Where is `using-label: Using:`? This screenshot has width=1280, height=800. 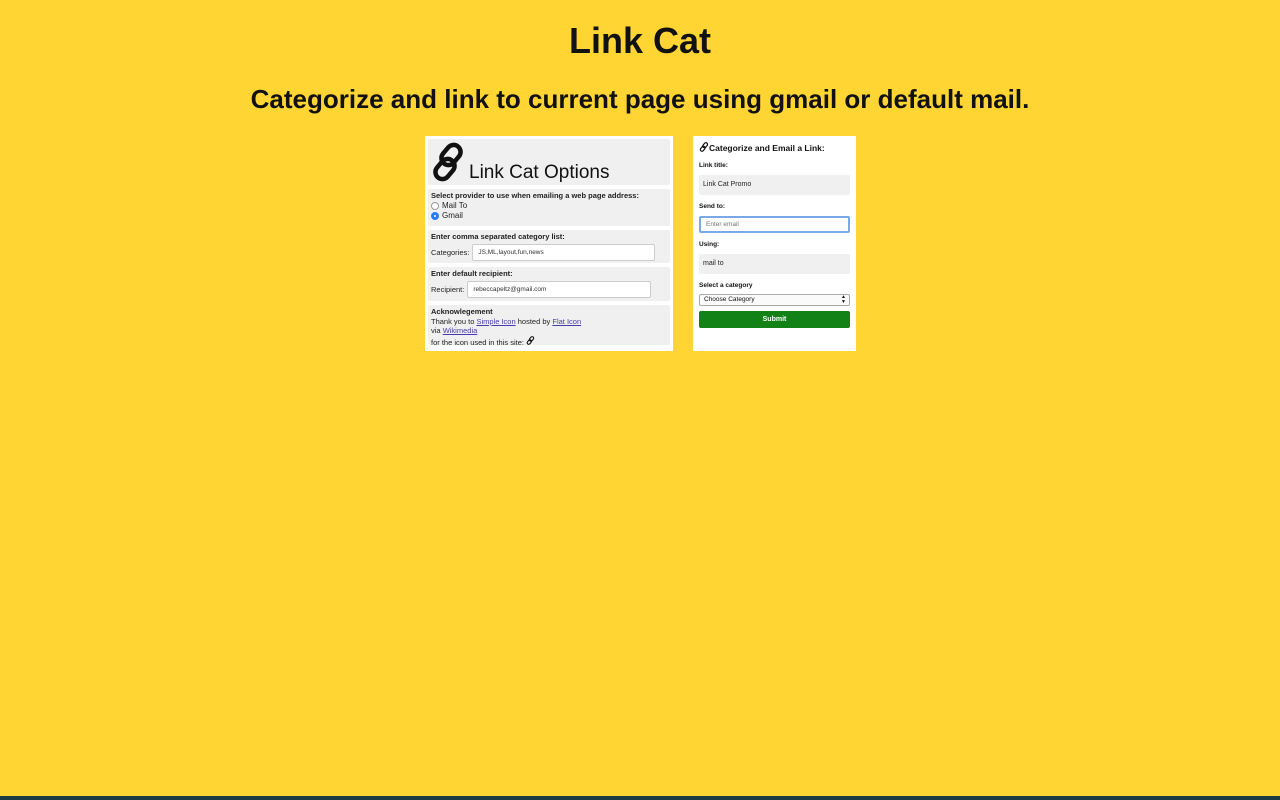
using-label: Using: is located at coordinates (709, 244).